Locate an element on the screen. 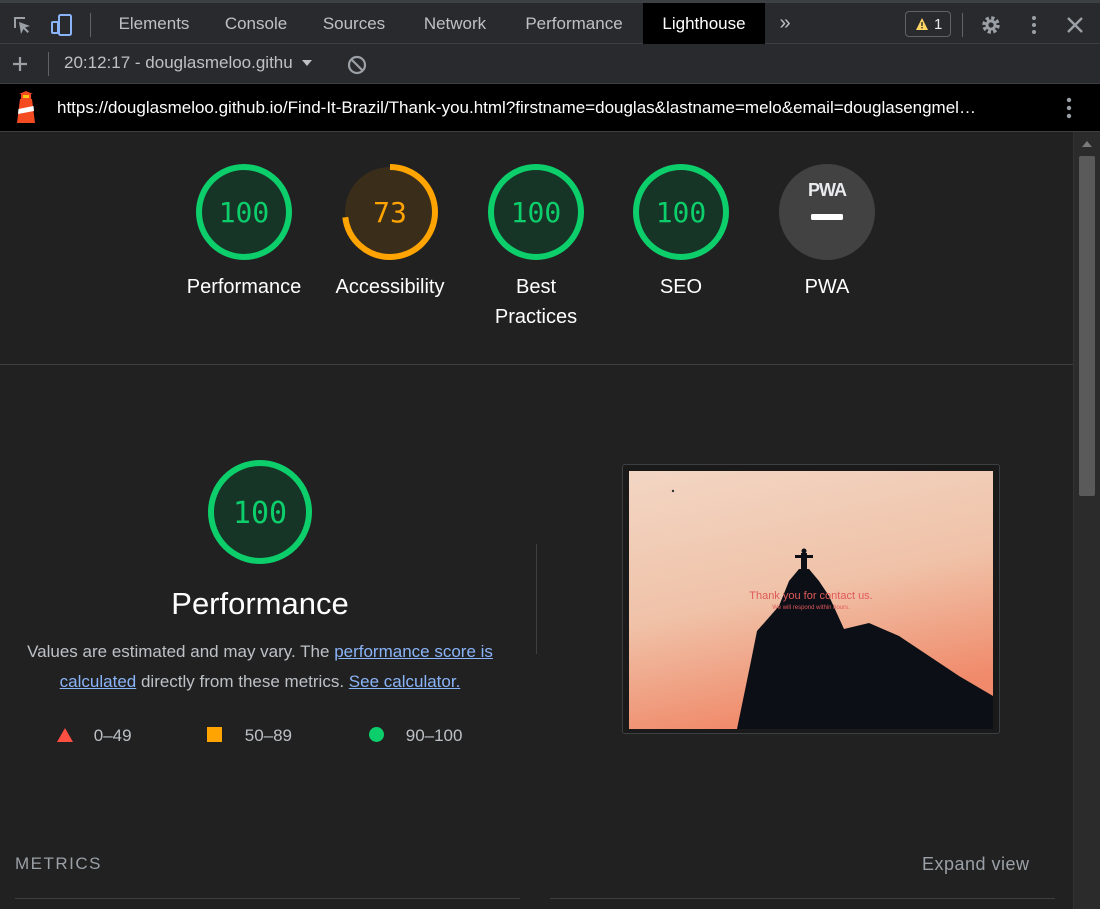 The width and height of the screenshot is (1100, 909). report-select-value: 20:12:17 - douglasmeloo.githu is located at coordinates (178, 62).